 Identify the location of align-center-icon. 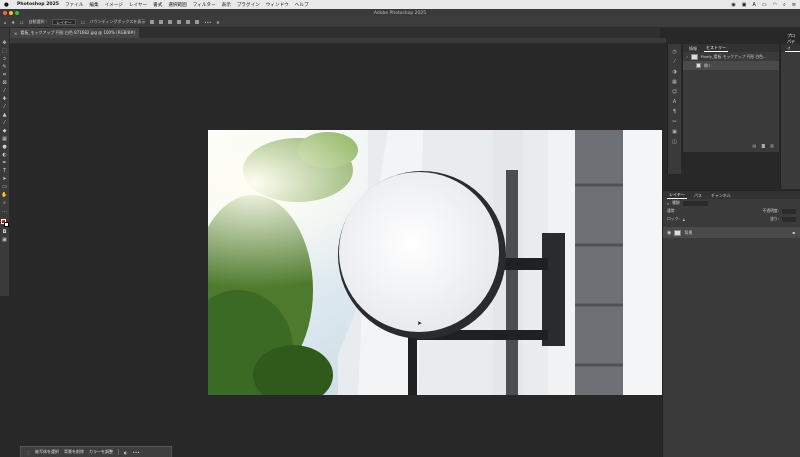
(161, 22).